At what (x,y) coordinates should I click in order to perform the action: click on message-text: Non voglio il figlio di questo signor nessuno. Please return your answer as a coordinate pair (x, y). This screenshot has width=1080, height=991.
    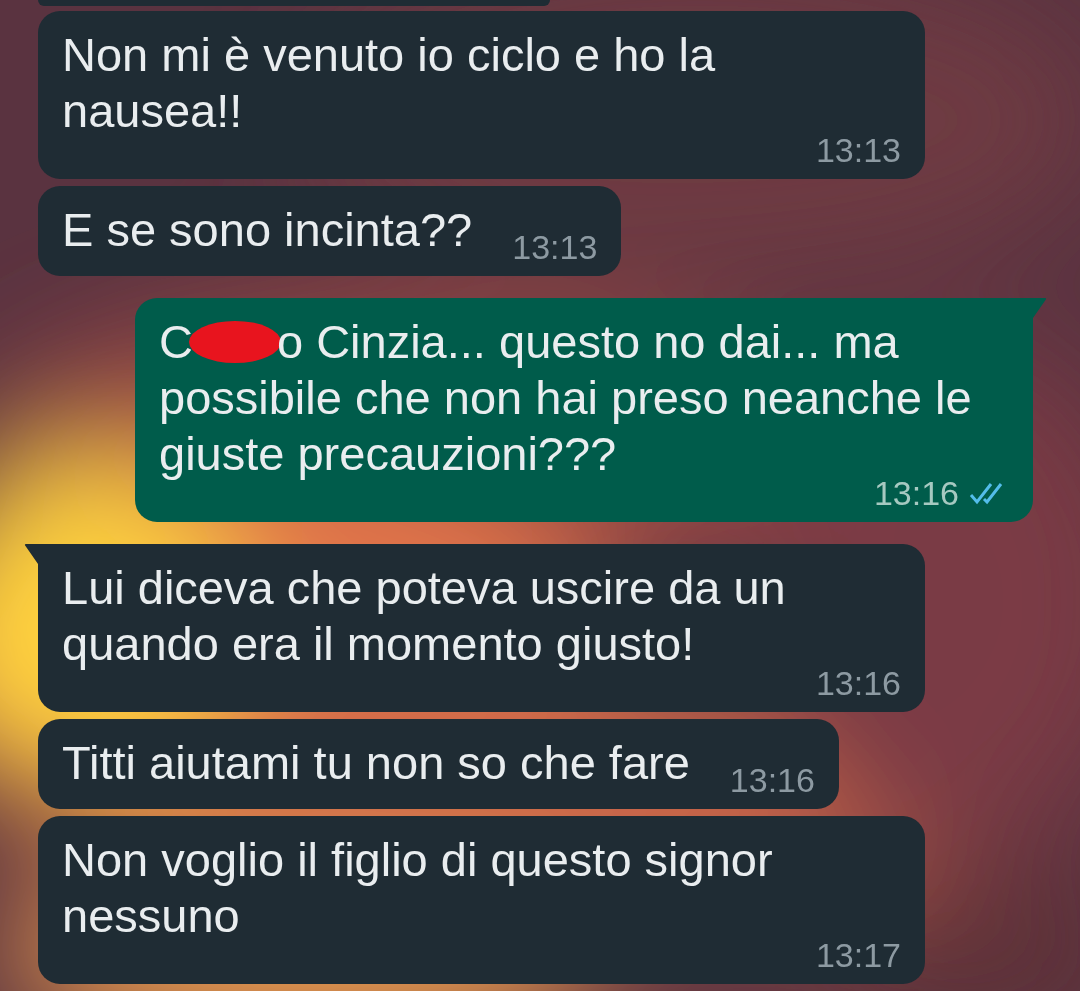
    Looking at the image, I should click on (418, 888).